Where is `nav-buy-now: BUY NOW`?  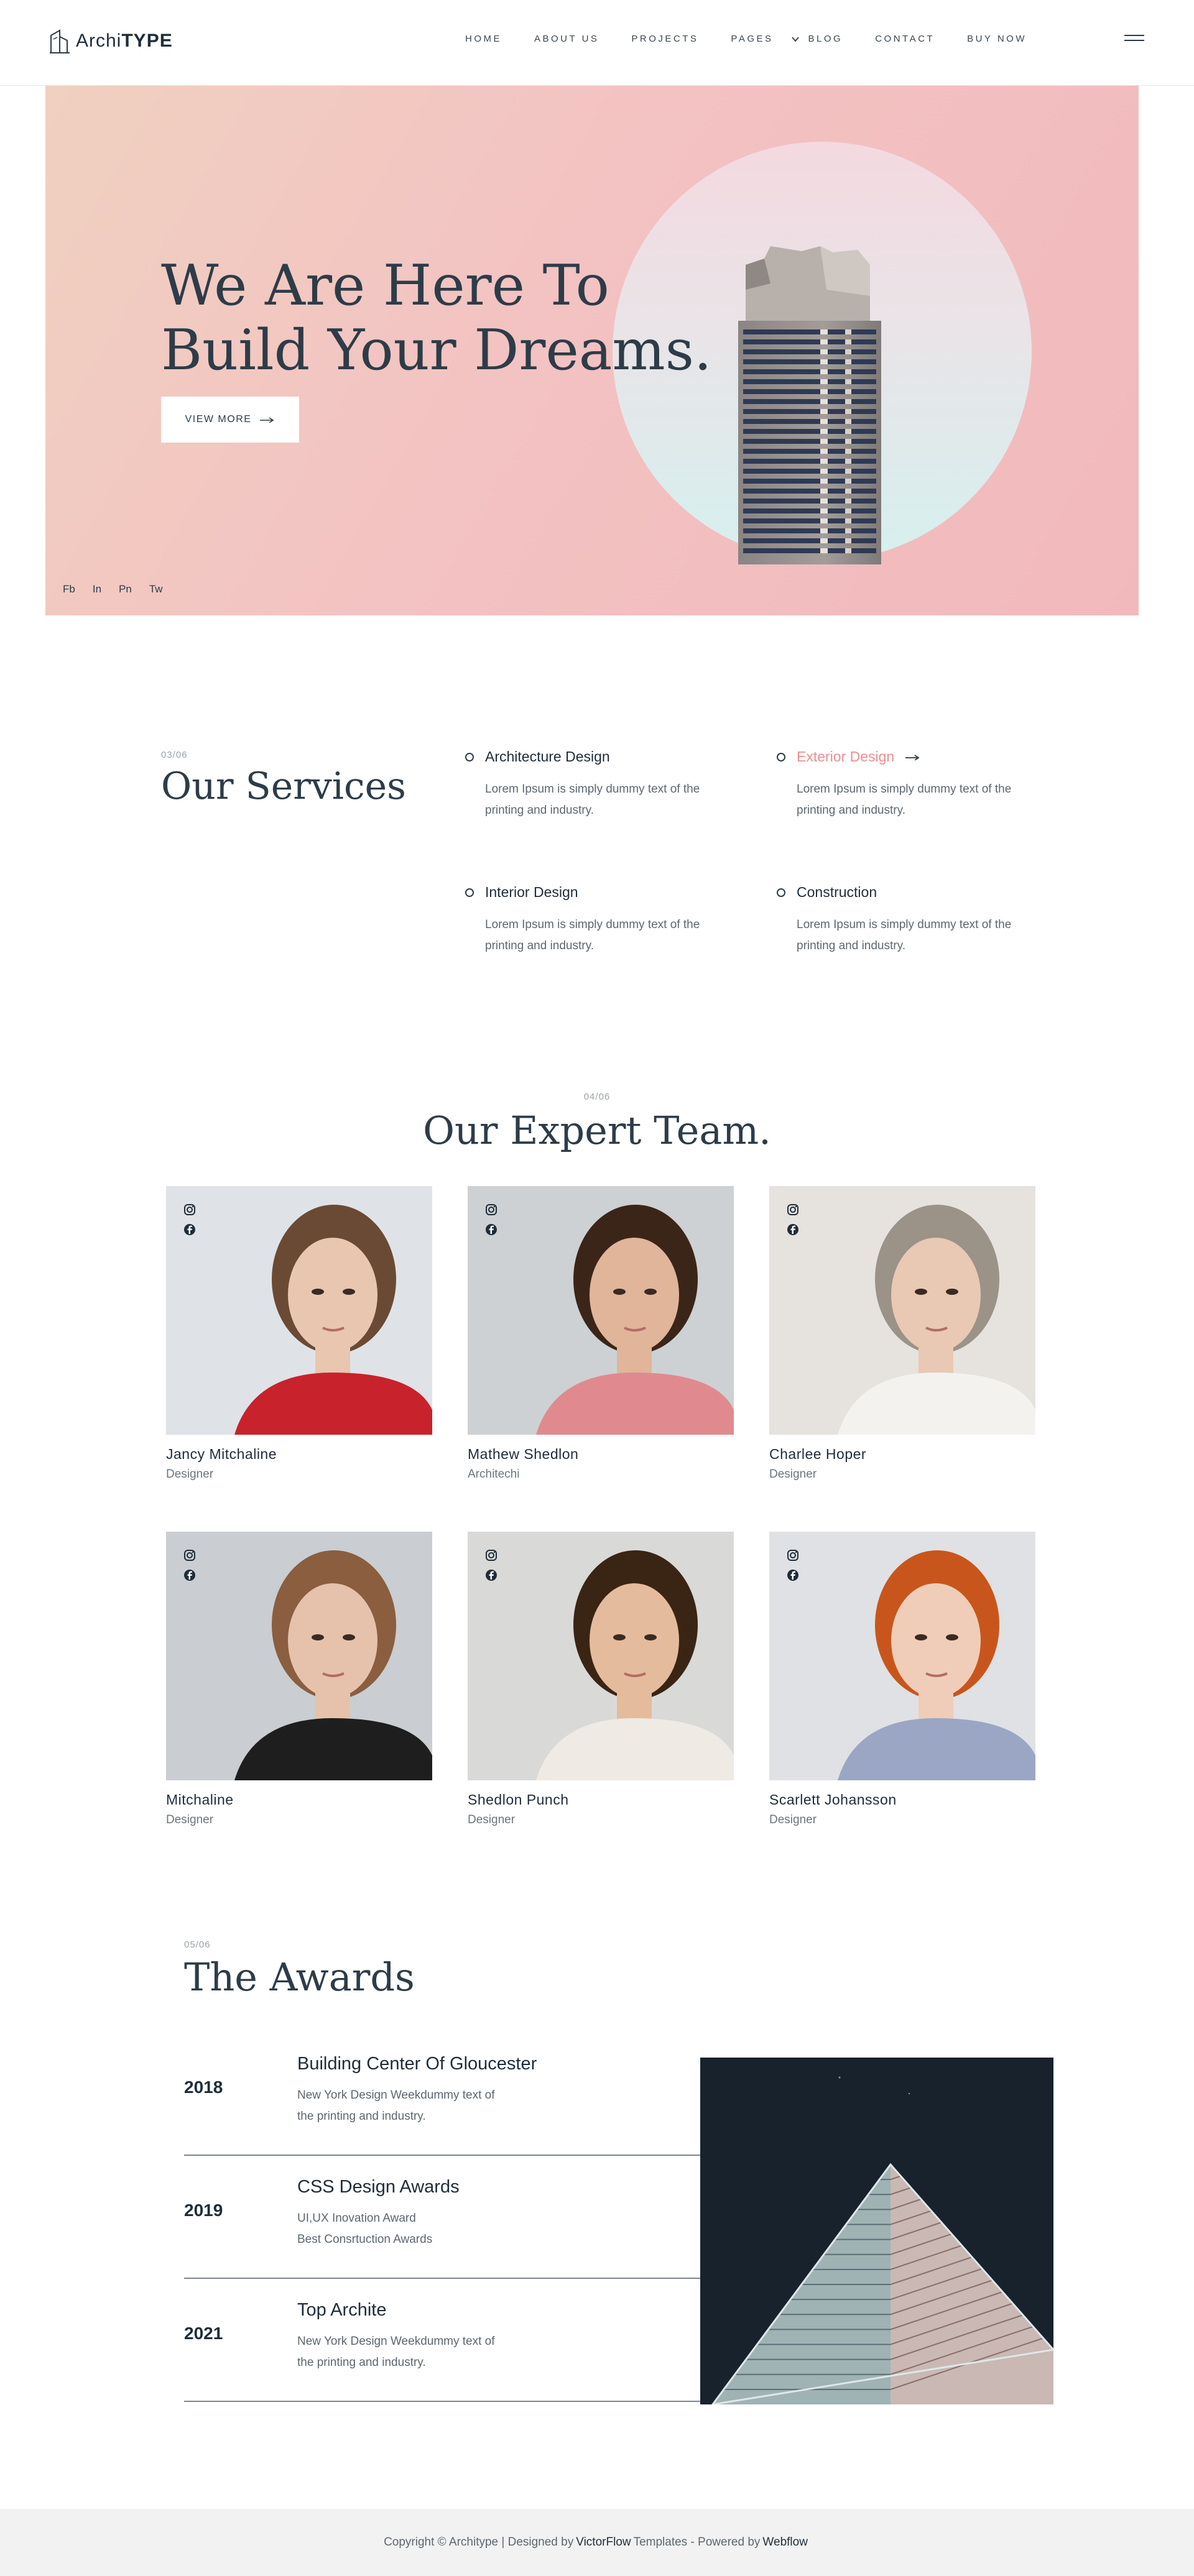 nav-buy-now: BUY NOW is located at coordinates (997, 39).